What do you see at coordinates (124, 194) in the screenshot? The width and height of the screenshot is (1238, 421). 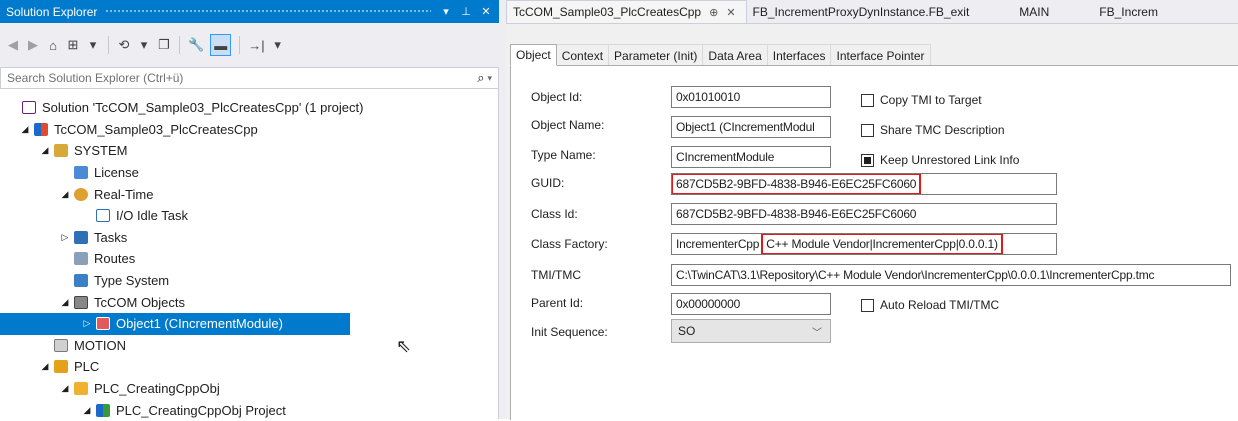 I see `tree-item-label: Real-Time` at bounding box center [124, 194].